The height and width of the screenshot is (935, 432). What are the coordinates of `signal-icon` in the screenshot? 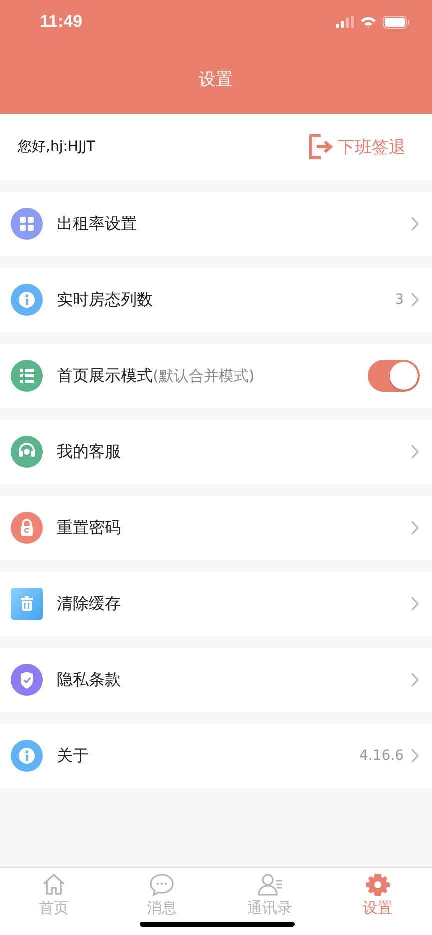 It's located at (345, 22).